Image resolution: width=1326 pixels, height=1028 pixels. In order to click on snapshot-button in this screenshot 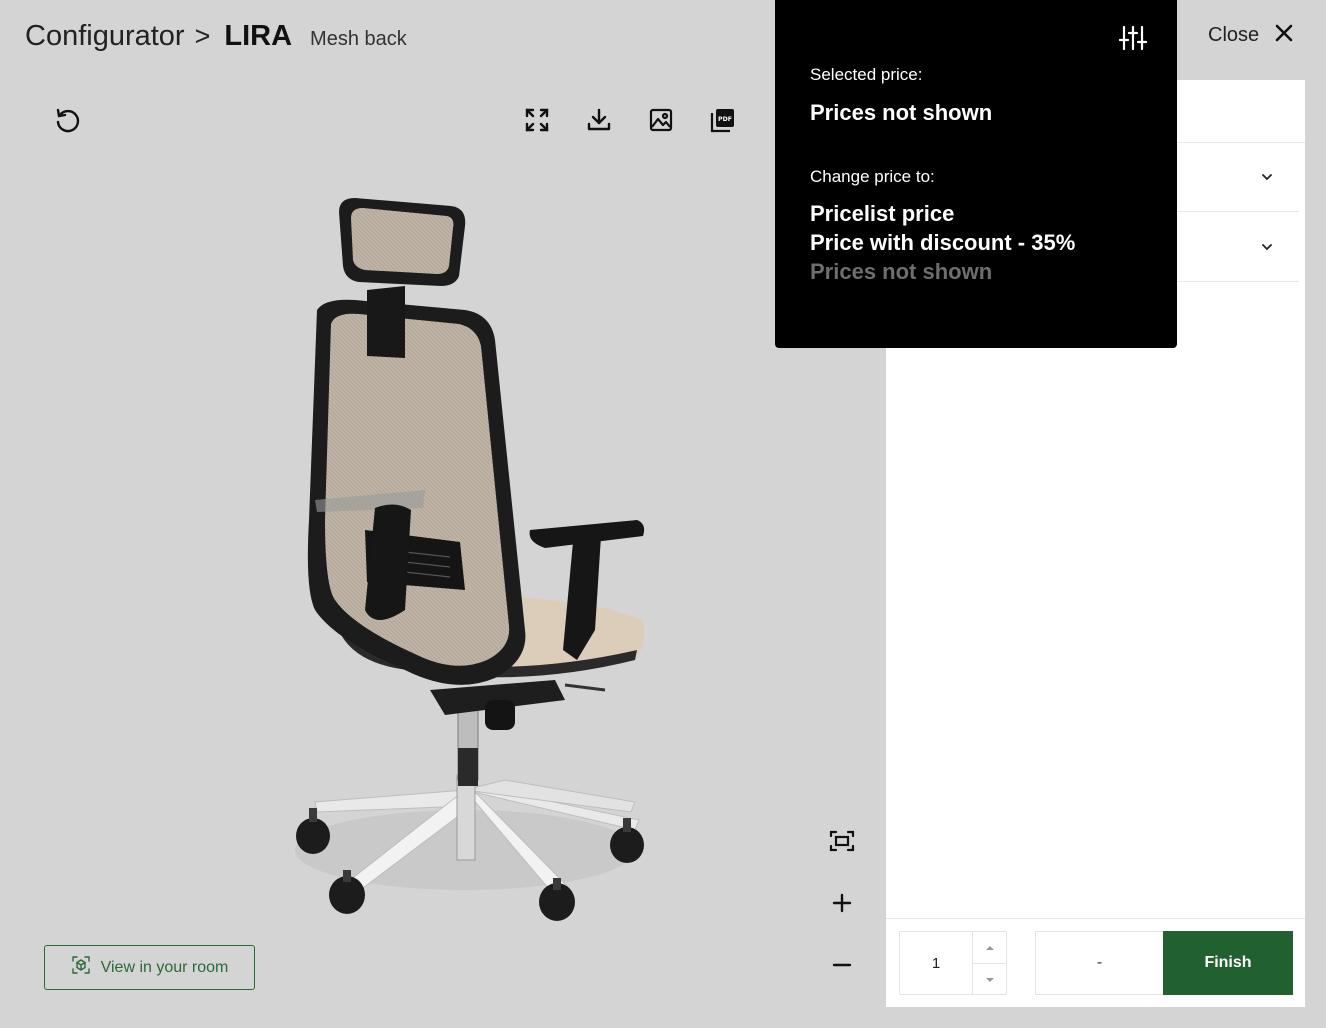, I will do `click(661, 120)`.